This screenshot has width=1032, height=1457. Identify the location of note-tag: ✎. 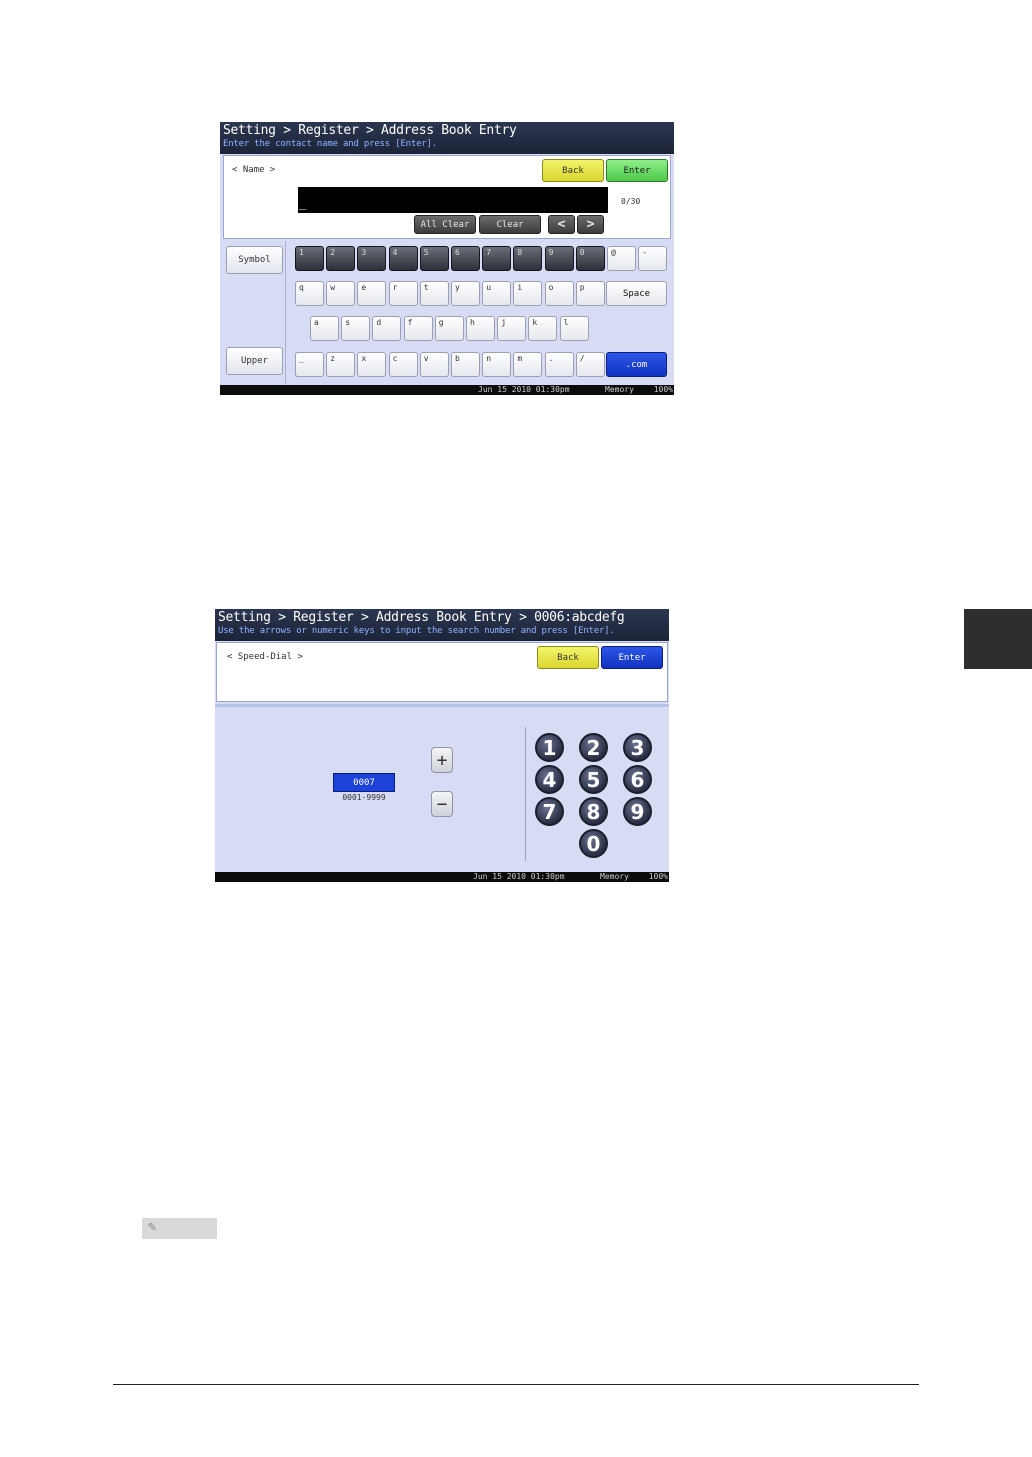
(179, 1228).